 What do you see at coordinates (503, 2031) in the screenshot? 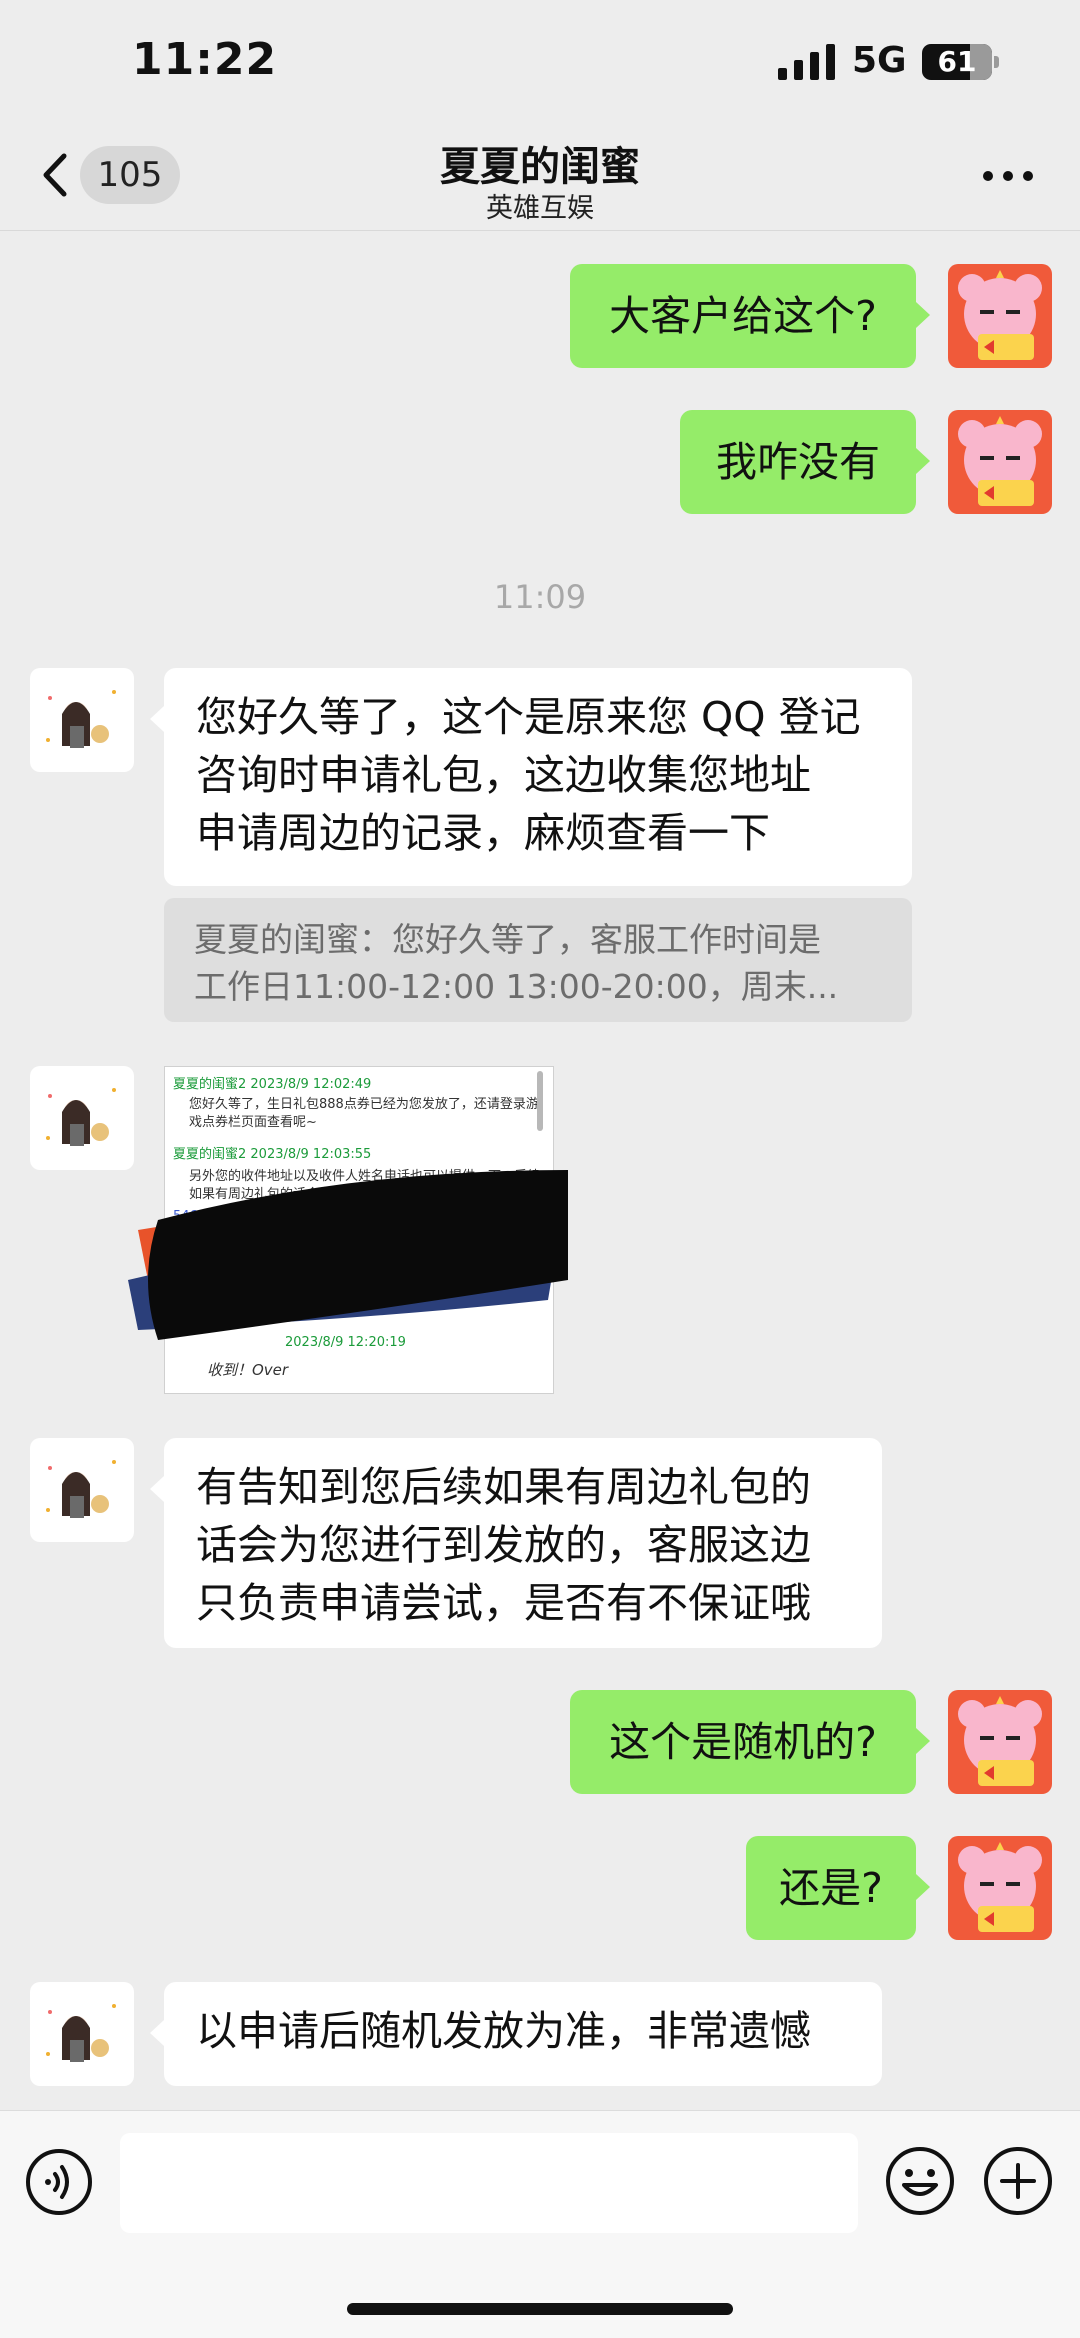
I see `message-line: 以申请后随机发放为准，非常遗憾` at bounding box center [503, 2031].